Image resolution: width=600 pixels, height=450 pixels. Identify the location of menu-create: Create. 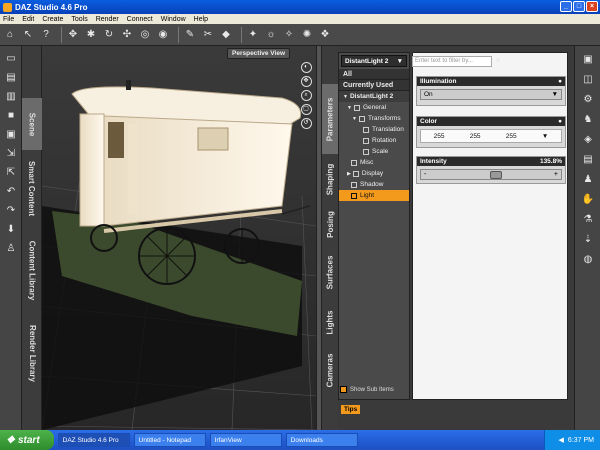
(52, 19).